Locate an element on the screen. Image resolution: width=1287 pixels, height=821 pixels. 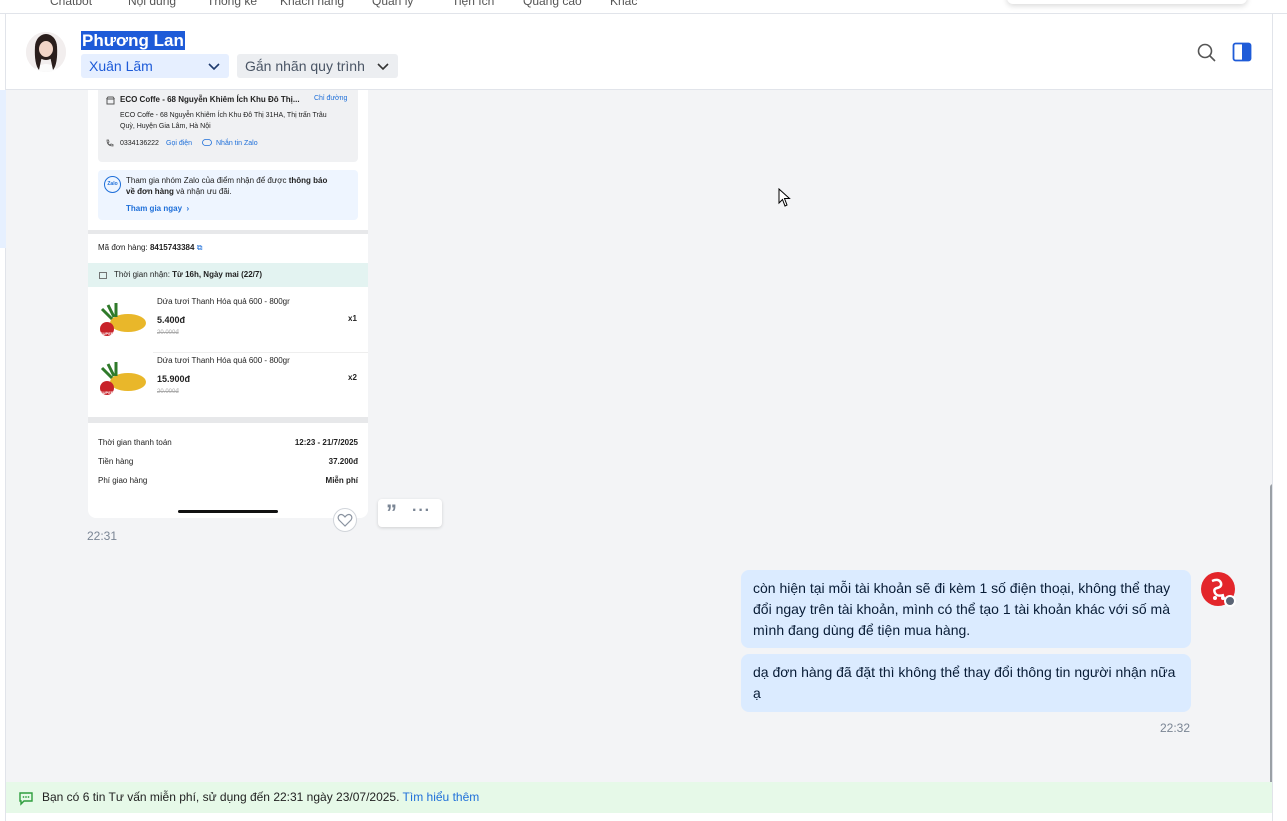
receive-time-bar: Thời gian nhận: Từ 16h, Ngày mai (22/7) is located at coordinates (228, 275).